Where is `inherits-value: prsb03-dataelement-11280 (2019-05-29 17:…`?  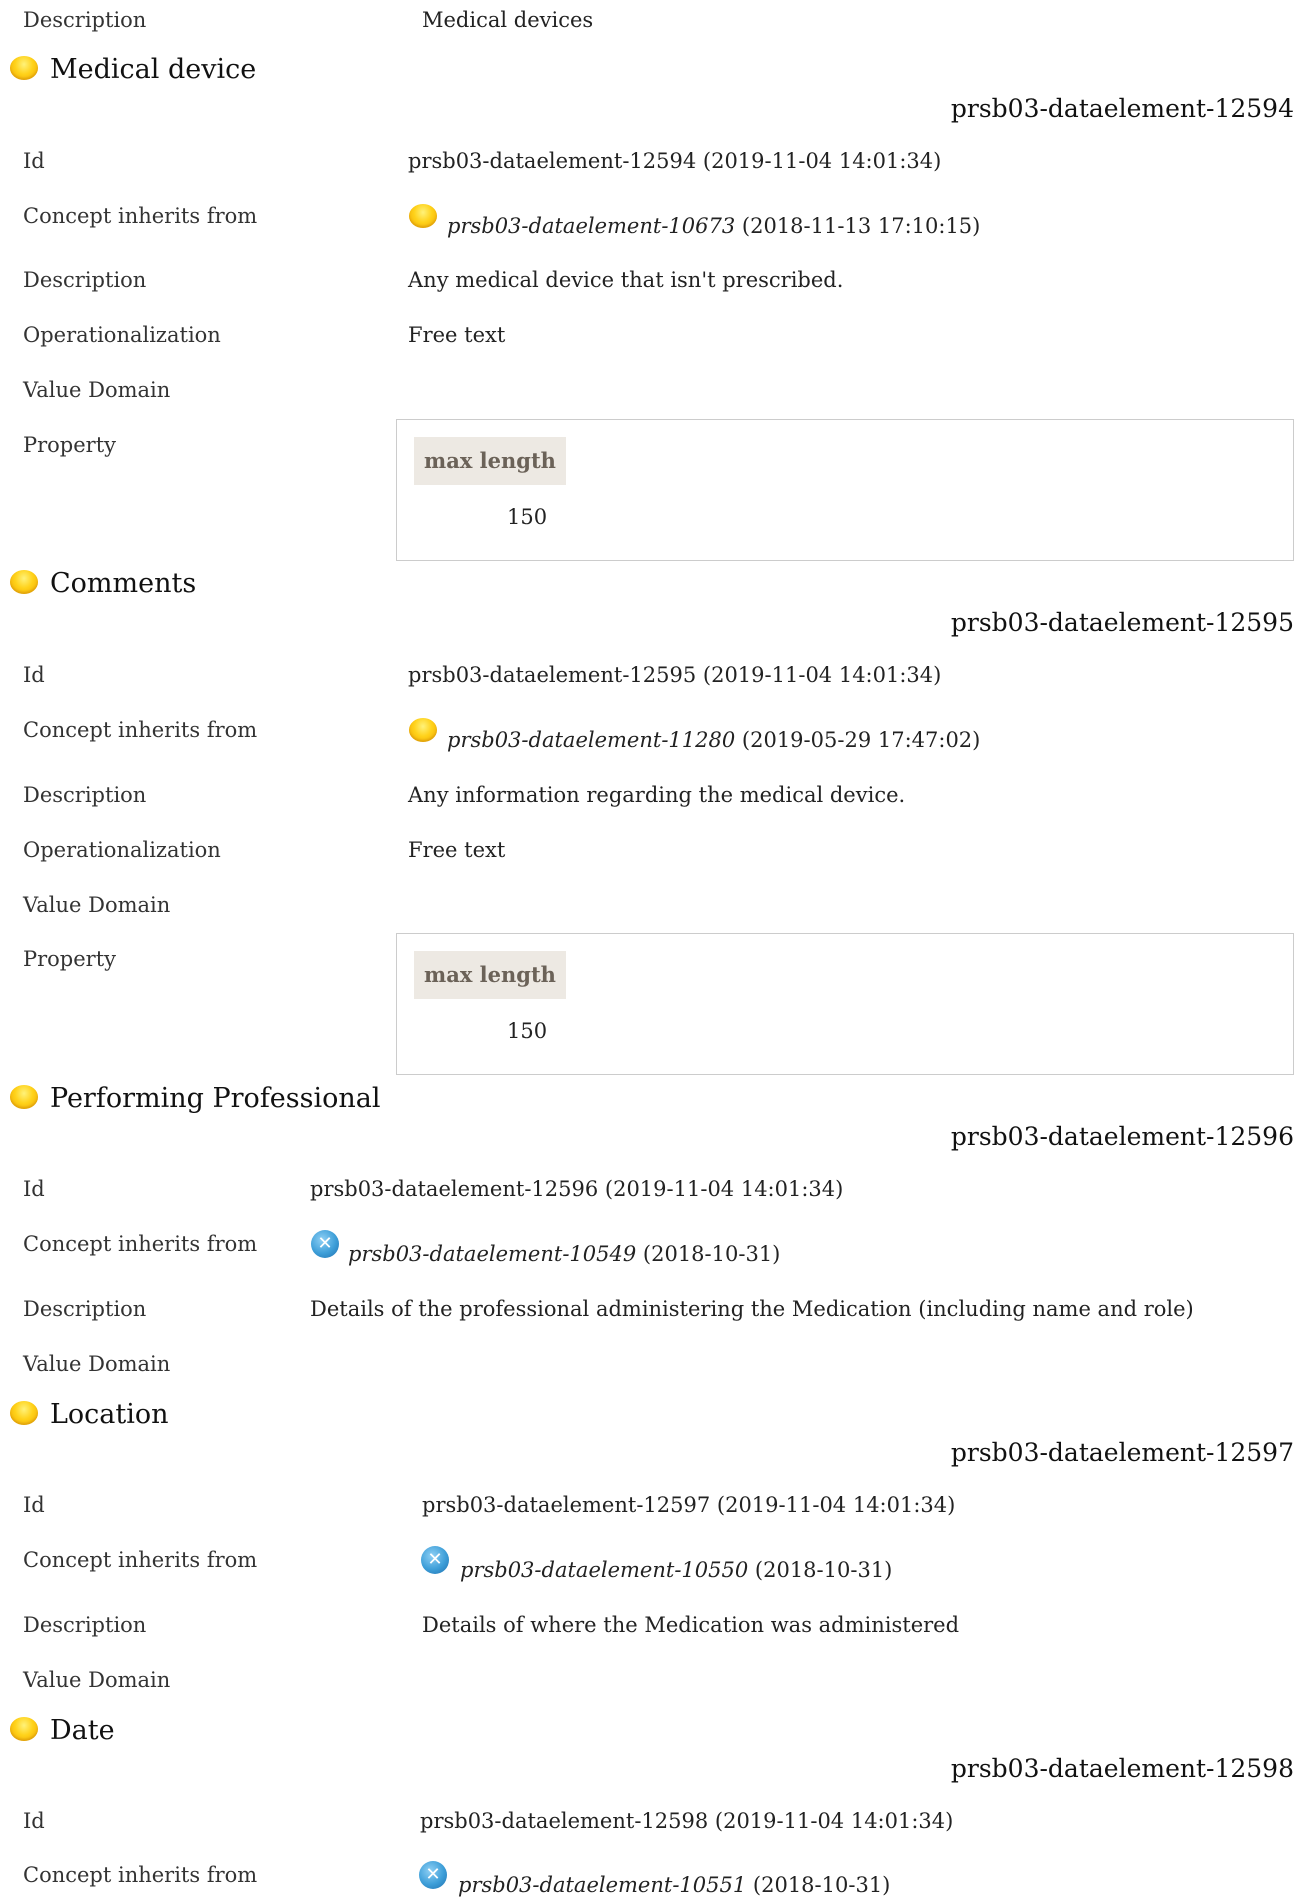 inherits-value: prsb03-dataelement-11280 (2019-05-29 17:… is located at coordinates (713, 740).